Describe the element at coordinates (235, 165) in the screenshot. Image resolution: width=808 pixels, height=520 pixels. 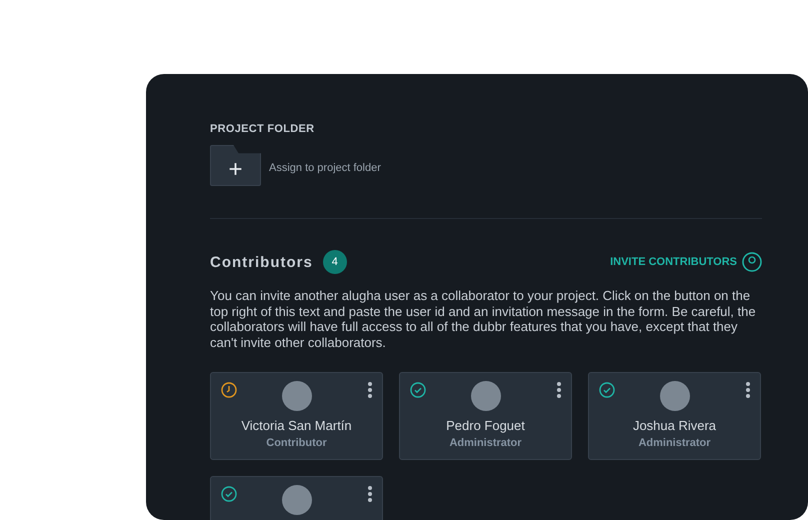
I see `folder-add-button: +` at that location.